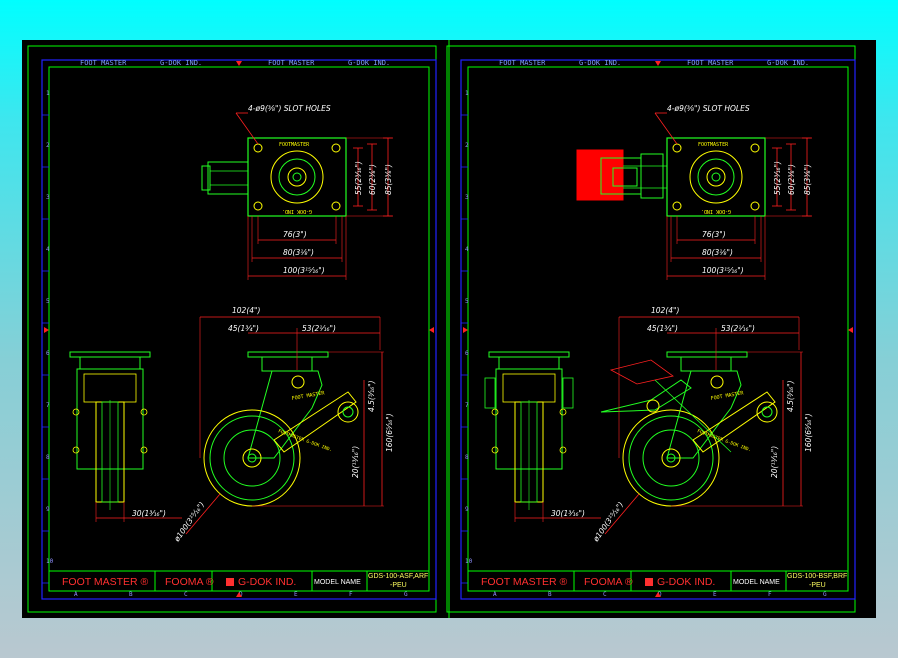 The height and width of the screenshot is (658, 898). I want to click on side-plate, so click(707, 354).